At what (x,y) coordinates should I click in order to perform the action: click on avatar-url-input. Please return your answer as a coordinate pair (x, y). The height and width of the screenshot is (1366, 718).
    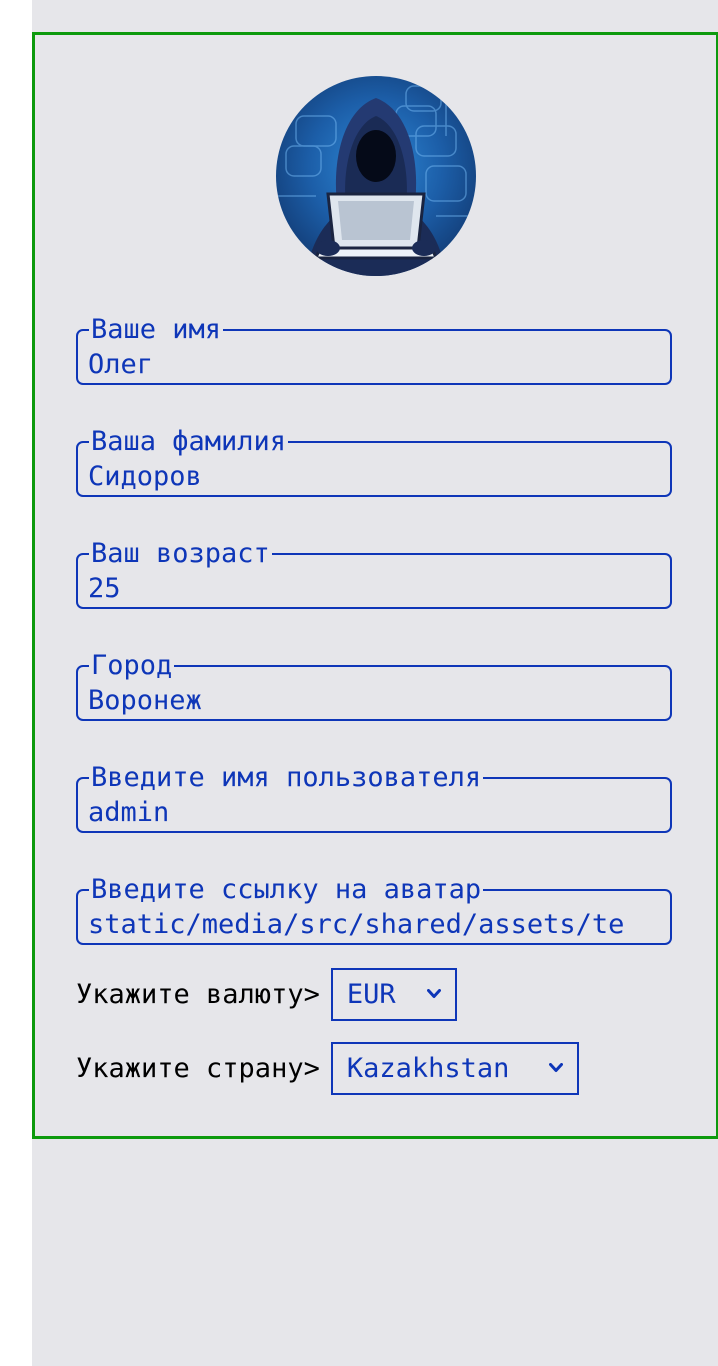
    Looking at the image, I should click on (374, 925).